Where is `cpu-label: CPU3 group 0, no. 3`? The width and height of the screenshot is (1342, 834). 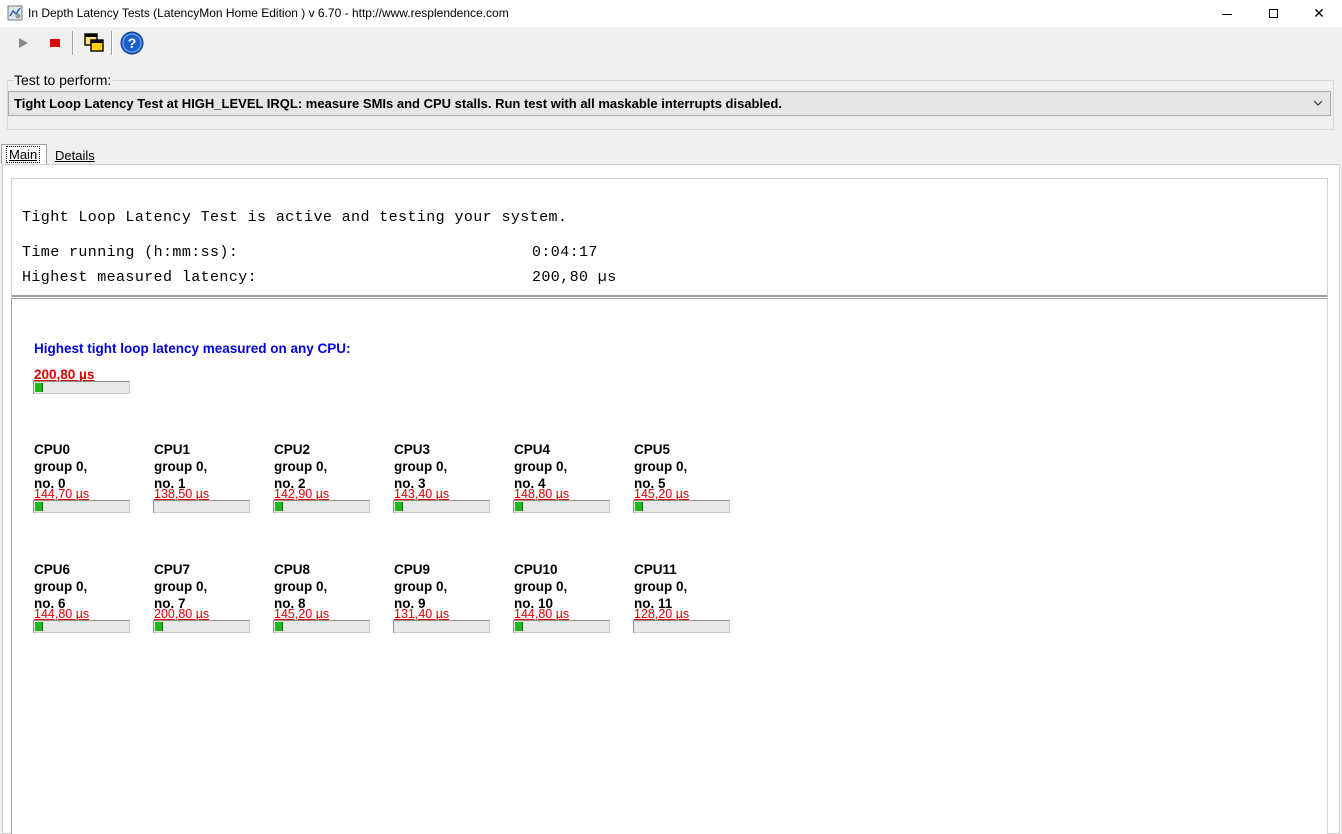
cpu-label: CPU3 group 0, no. 3 is located at coordinates (420, 466).